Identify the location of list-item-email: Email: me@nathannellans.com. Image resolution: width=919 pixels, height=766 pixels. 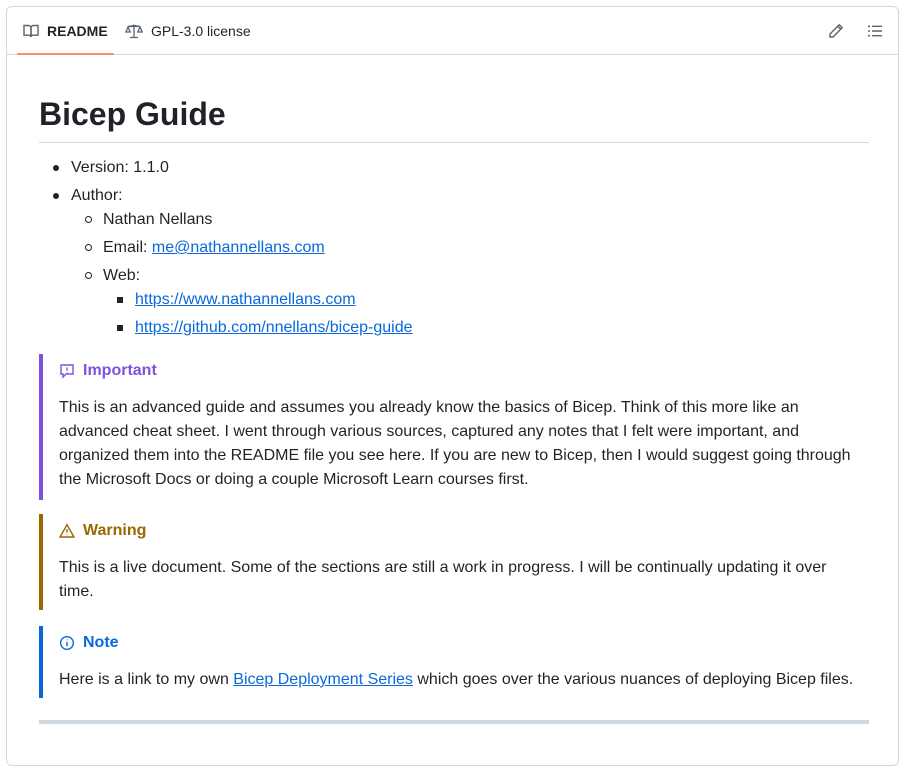
(214, 248).